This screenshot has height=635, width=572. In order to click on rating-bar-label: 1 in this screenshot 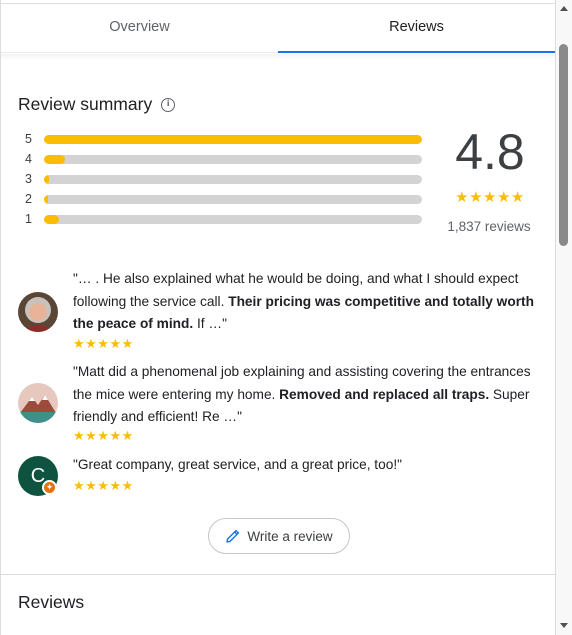, I will do `click(28, 219)`.